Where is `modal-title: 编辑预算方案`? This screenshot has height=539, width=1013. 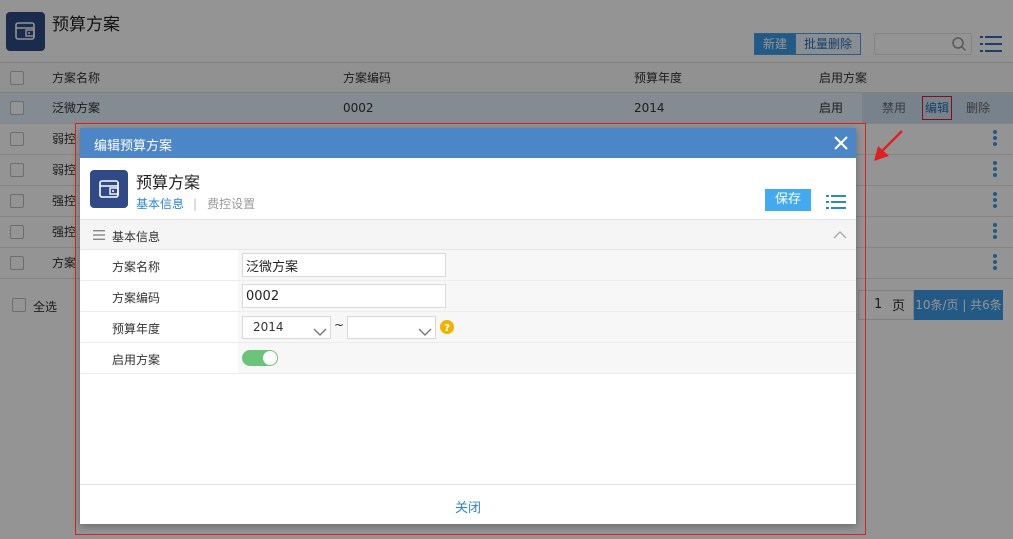
modal-title: 编辑预算方案 is located at coordinates (133, 146).